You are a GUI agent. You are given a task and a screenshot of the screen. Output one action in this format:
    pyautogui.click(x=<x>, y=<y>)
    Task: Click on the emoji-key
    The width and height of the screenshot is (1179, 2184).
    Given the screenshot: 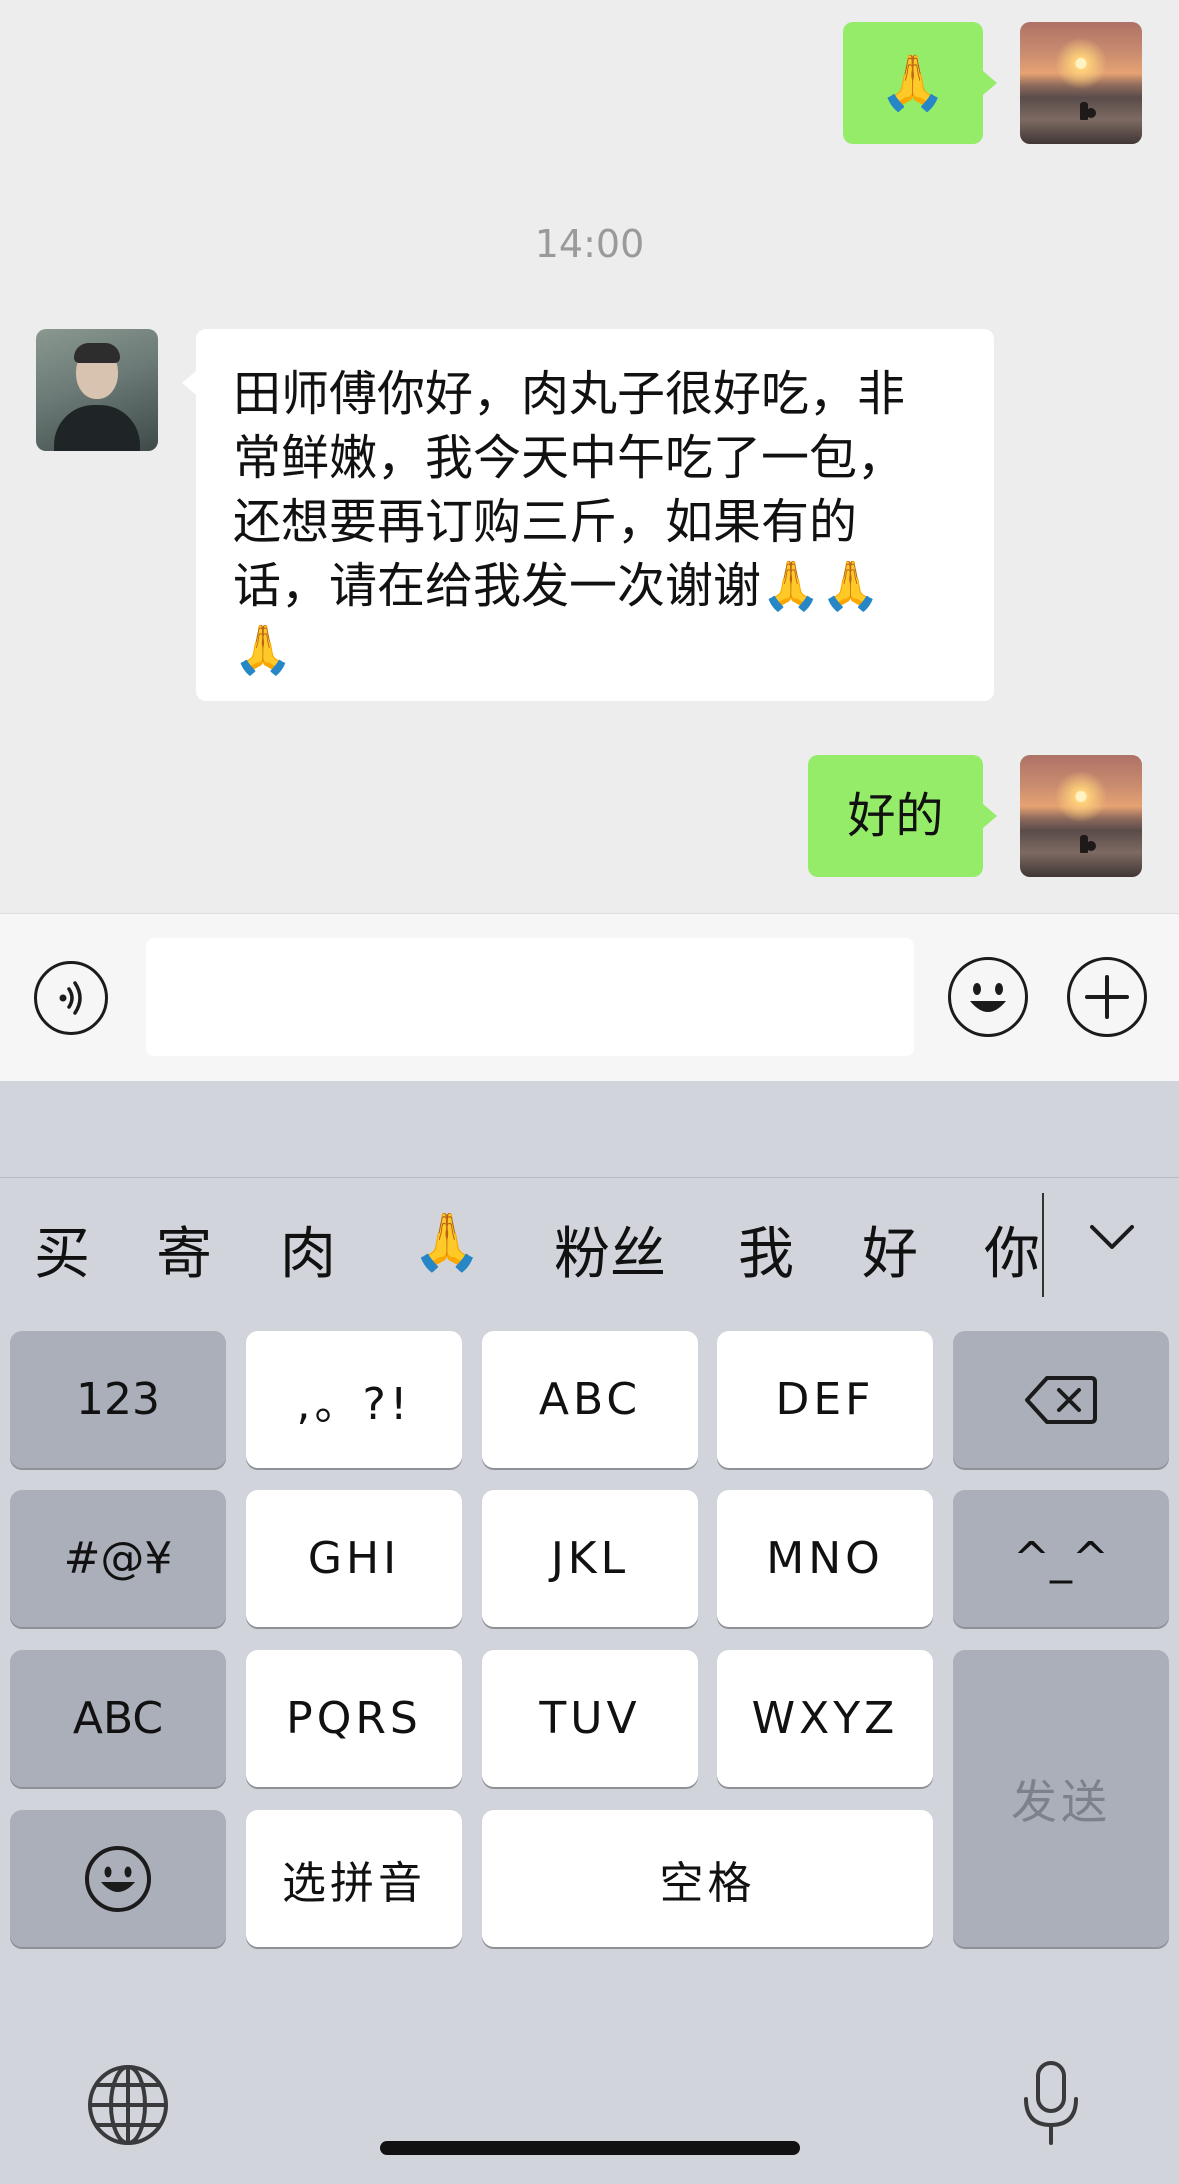 What is the action you would take?
    pyautogui.click(x=118, y=1878)
    